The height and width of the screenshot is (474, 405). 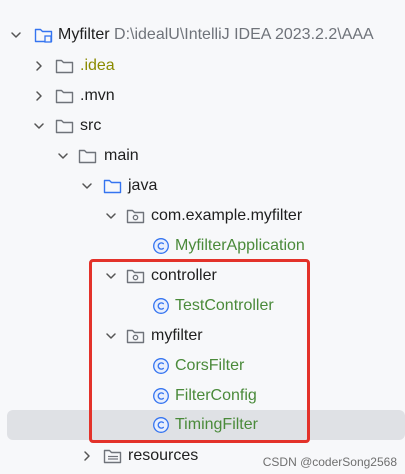 I want to click on package-label: com.example.myfilter, so click(x=227, y=215).